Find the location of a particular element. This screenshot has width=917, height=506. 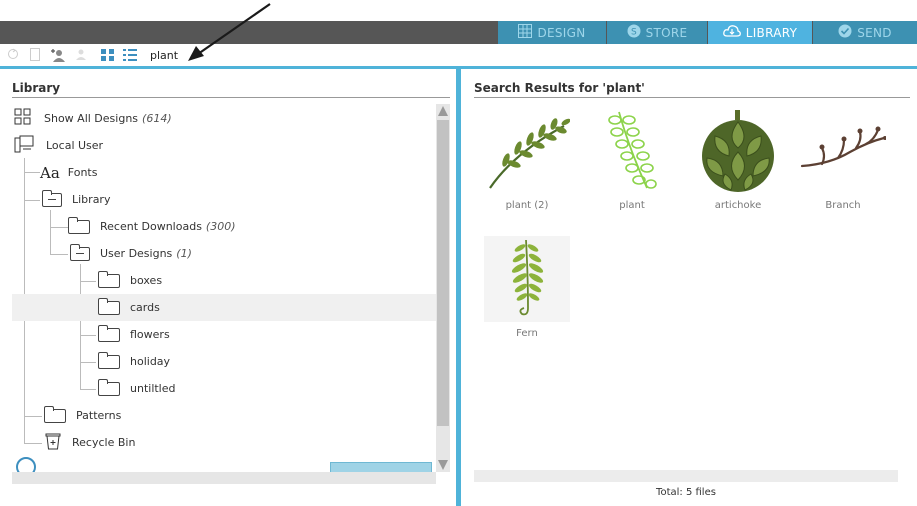

grid-view-icon is located at coordinates (108, 55).